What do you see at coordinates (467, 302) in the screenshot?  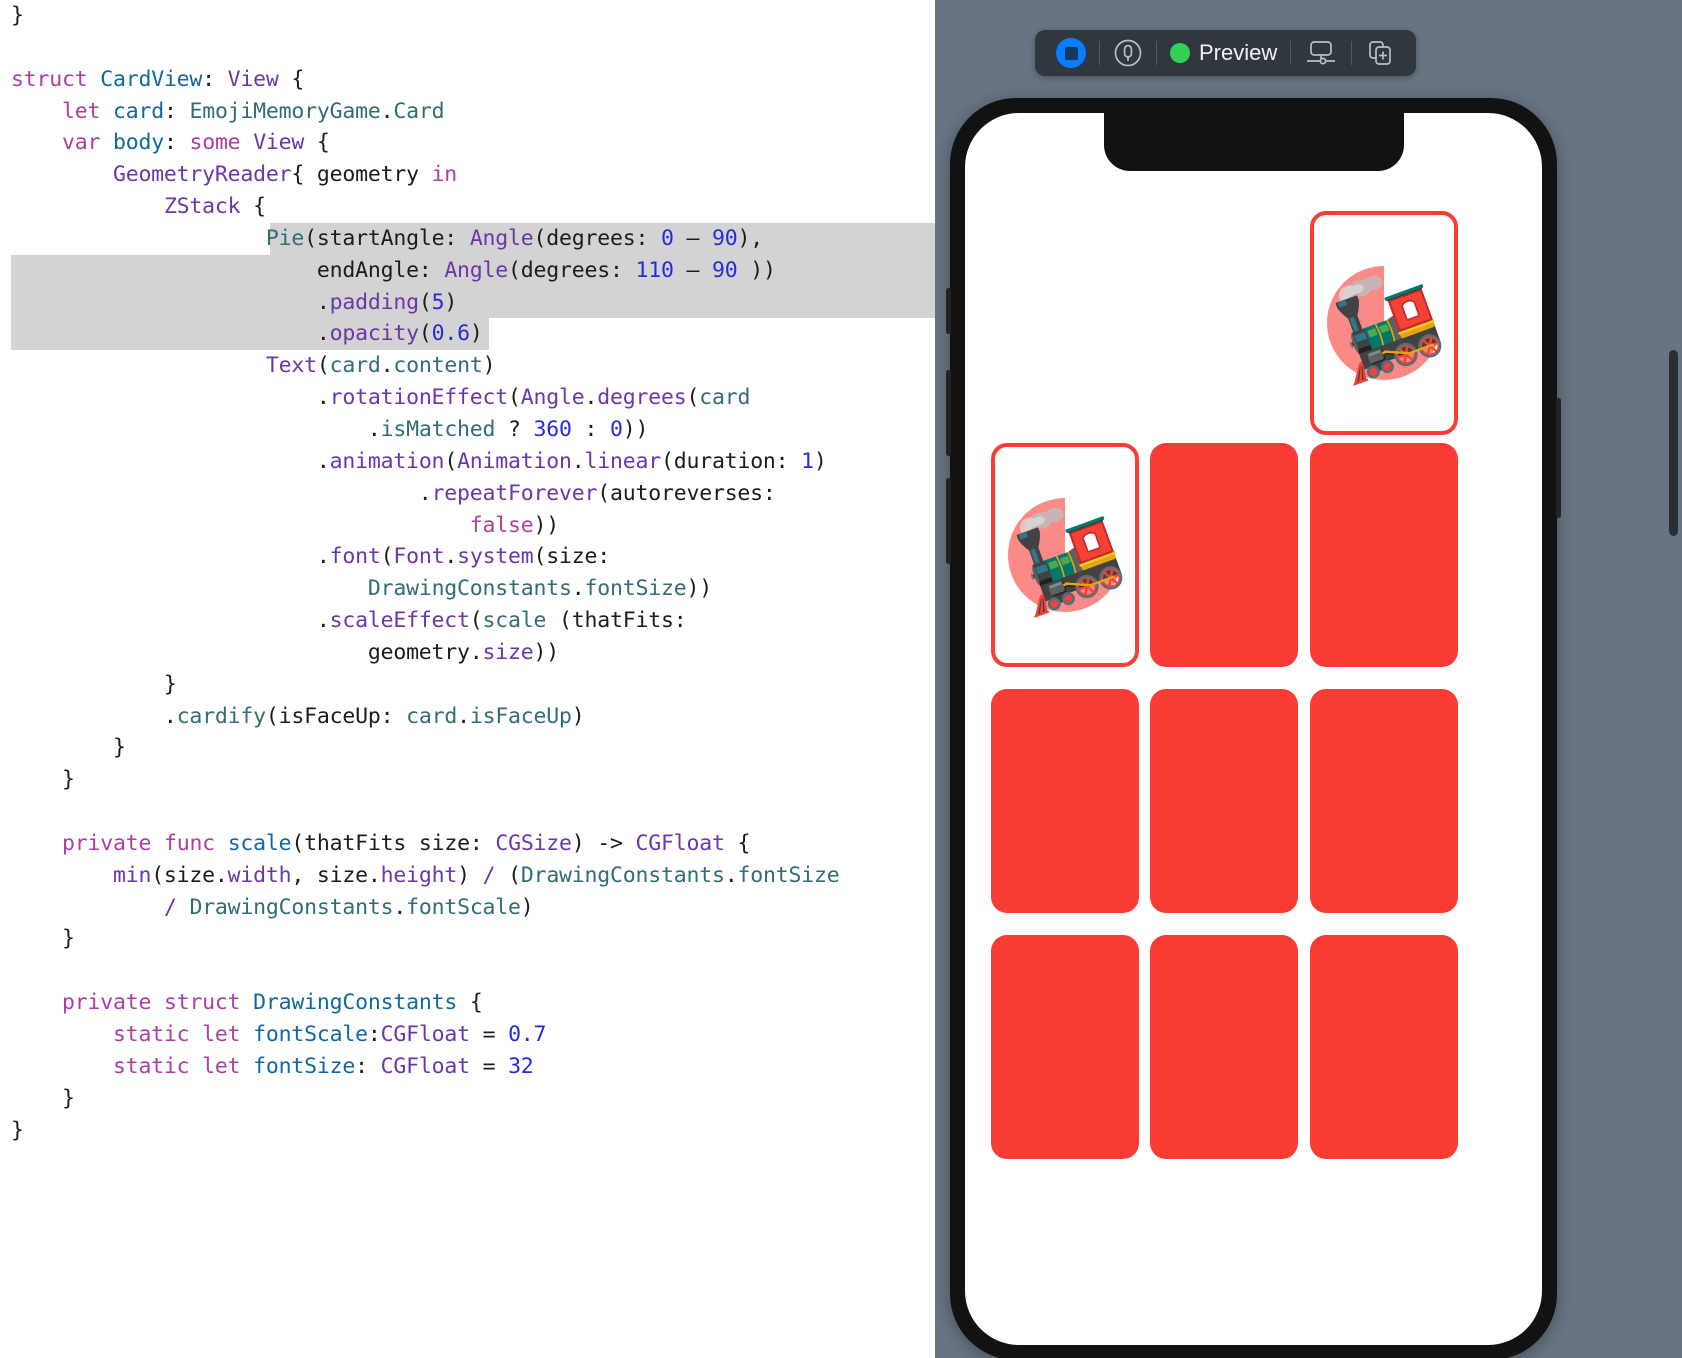 I see `code-line: .padding(5)` at bounding box center [467, 302].